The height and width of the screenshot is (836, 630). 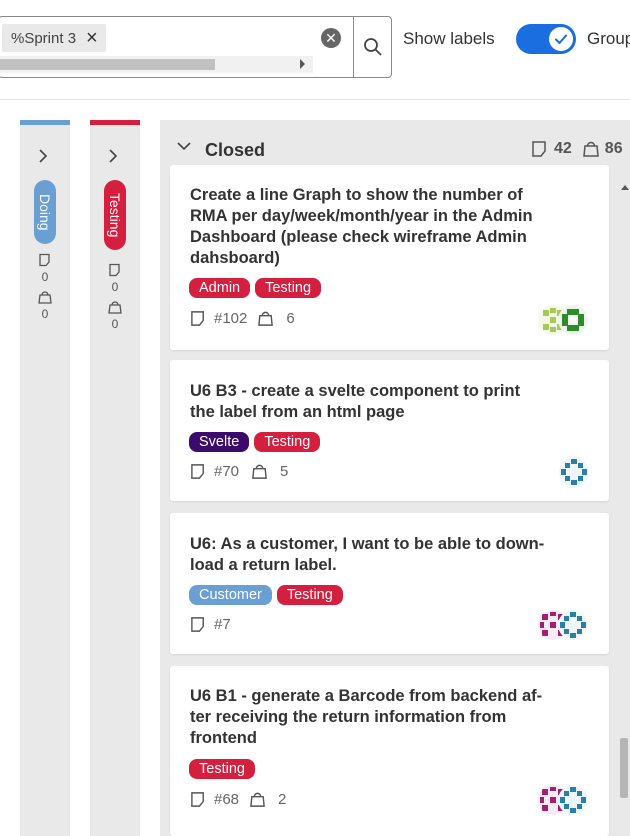 What do you see at coordinates (184, 148) in the screenshot?
I see `chevron-down-icon` at bounding box center [184, 148].